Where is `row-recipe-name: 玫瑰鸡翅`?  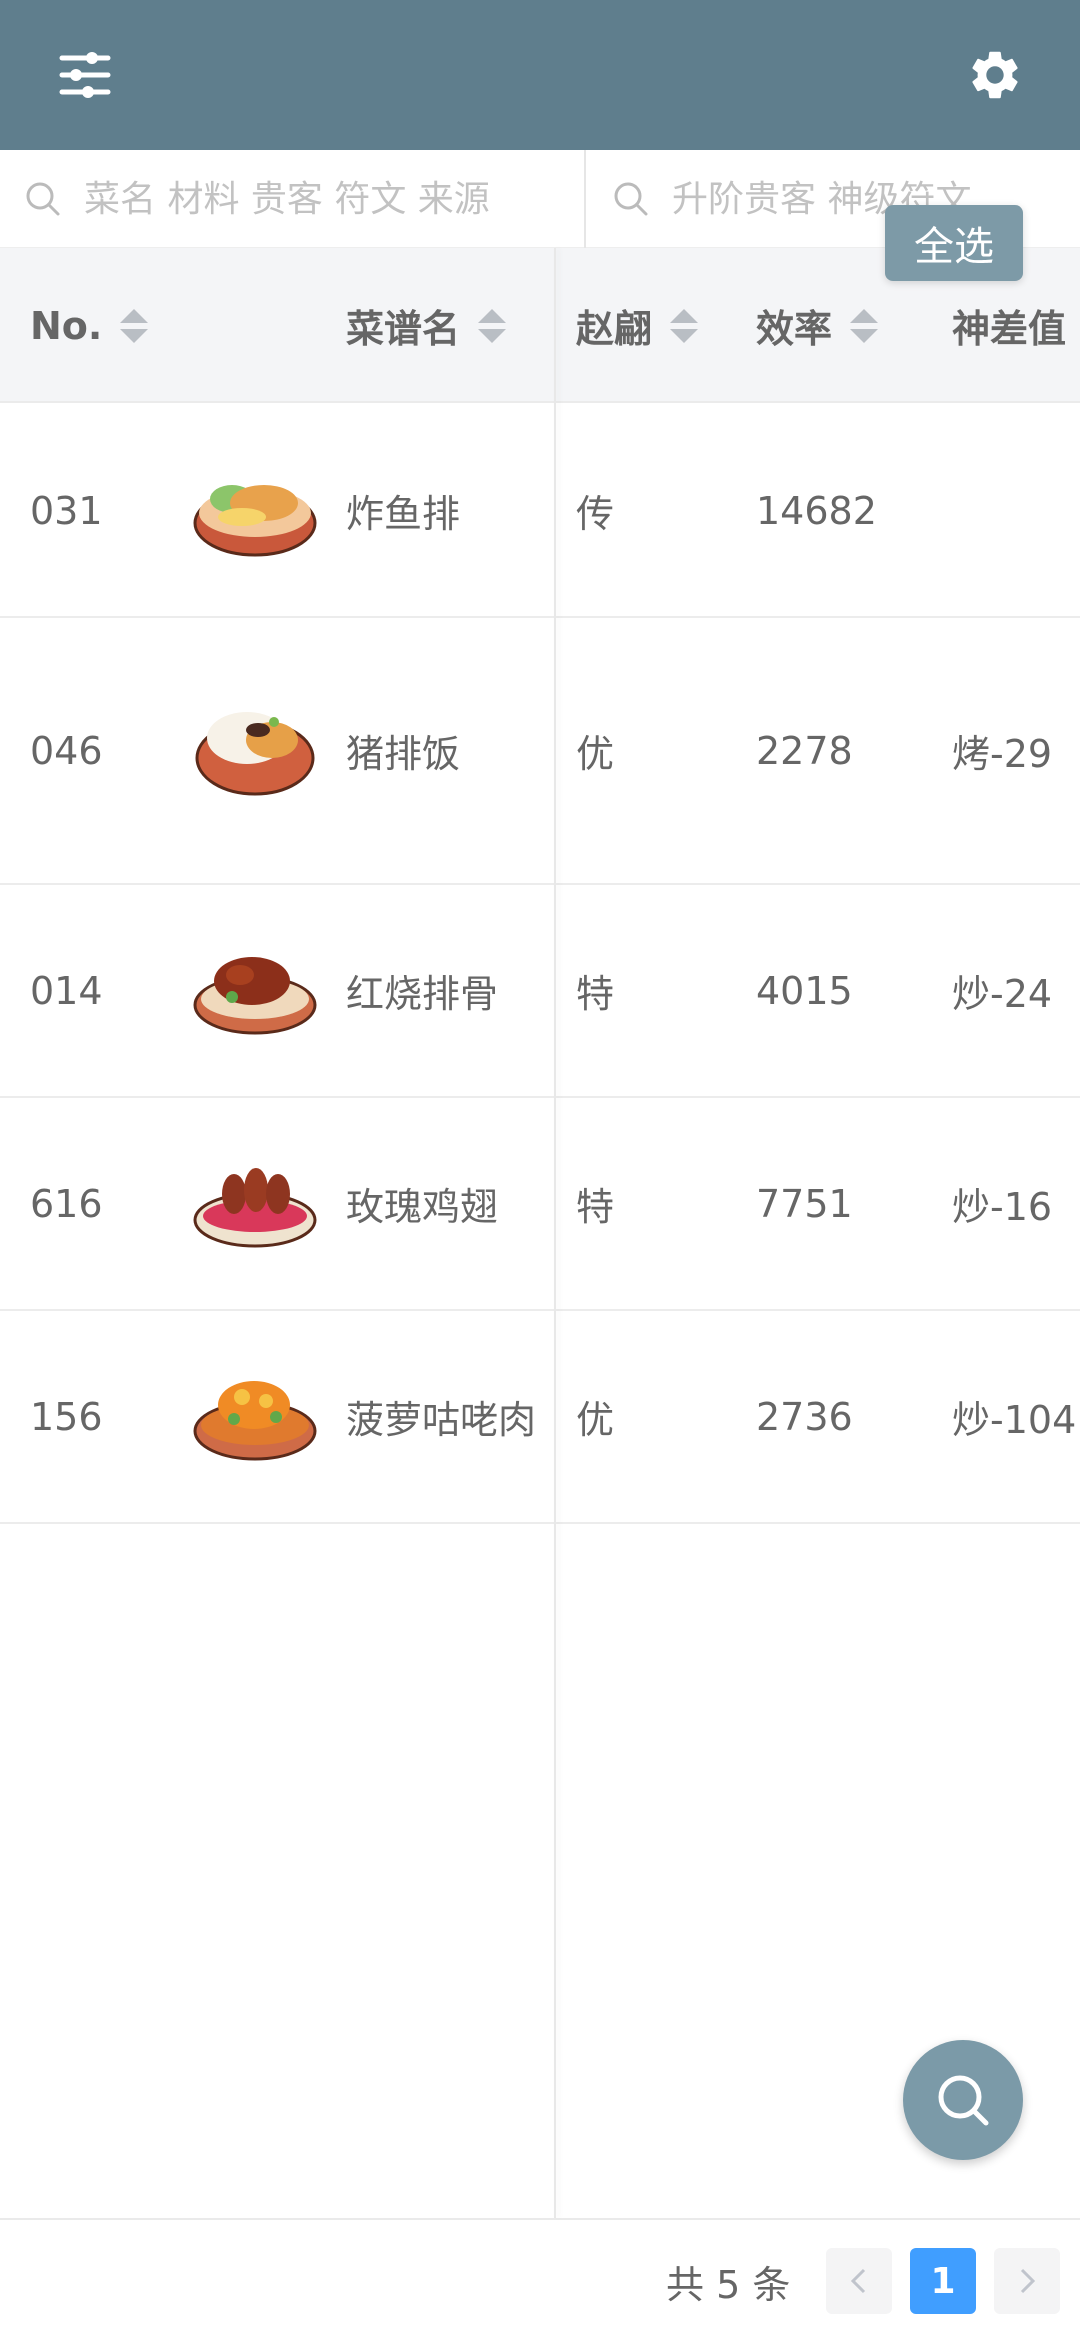 row-recipe-name: 玫瑰鸡翅 is located at coordinates (422, 1207).